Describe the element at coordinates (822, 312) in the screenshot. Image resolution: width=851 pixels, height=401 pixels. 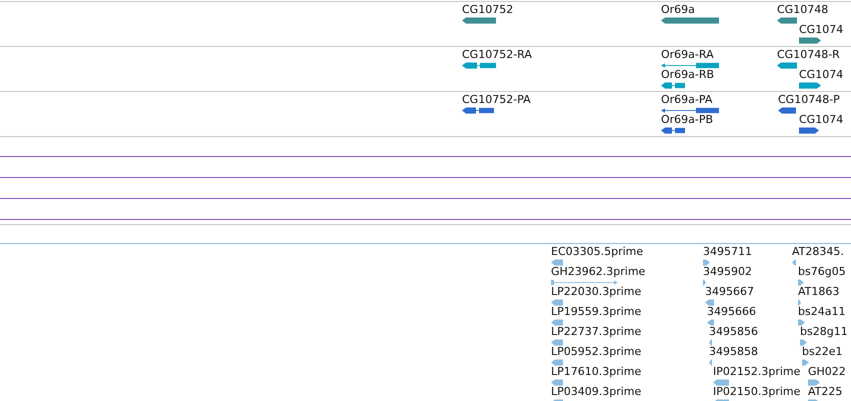
I see `feature-label: bs24a11` at that location.